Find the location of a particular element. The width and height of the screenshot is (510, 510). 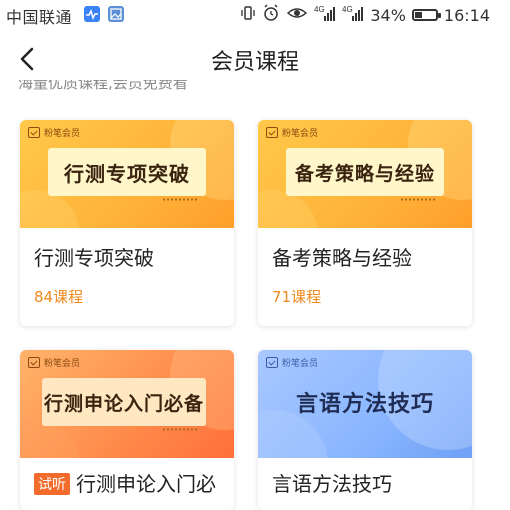

battery-icon is located at coordinates (426, 15).